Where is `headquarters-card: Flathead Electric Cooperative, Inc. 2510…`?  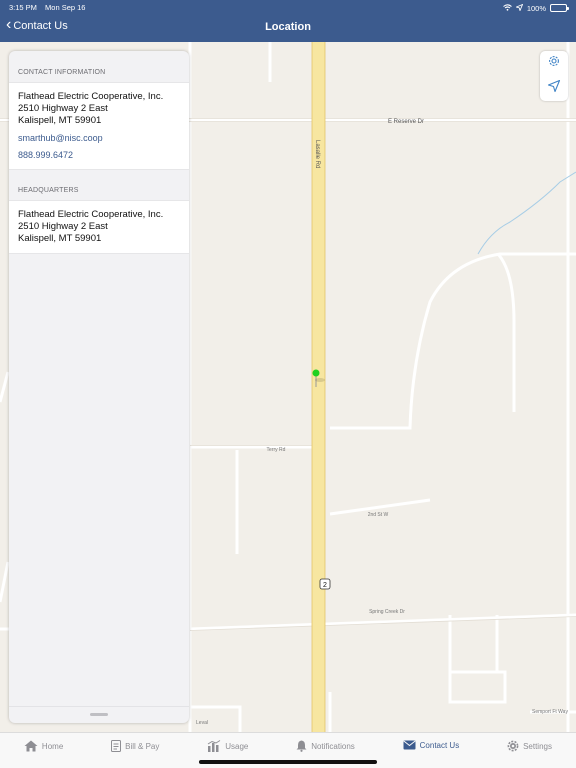 headquarters-card: Flathead Electric Cooperative, Inc. 2510… is located at coordinates (99, 227).